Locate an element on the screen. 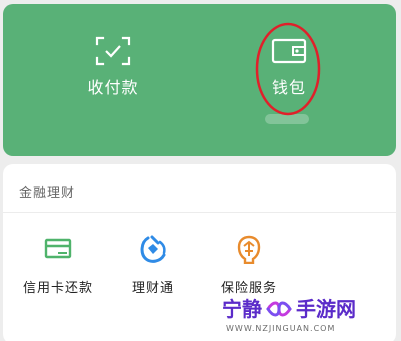 The height and width of the screenshot is (341, 401). insurance-button: 保险服务 is located at coordinates (249, 265).